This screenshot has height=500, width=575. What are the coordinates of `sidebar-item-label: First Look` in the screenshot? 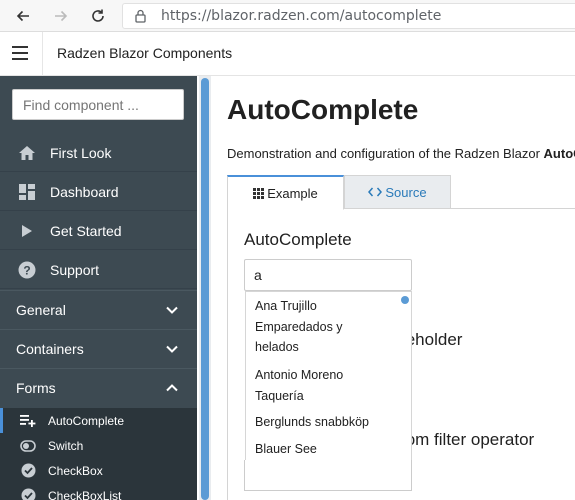 It's located at (81, 152).